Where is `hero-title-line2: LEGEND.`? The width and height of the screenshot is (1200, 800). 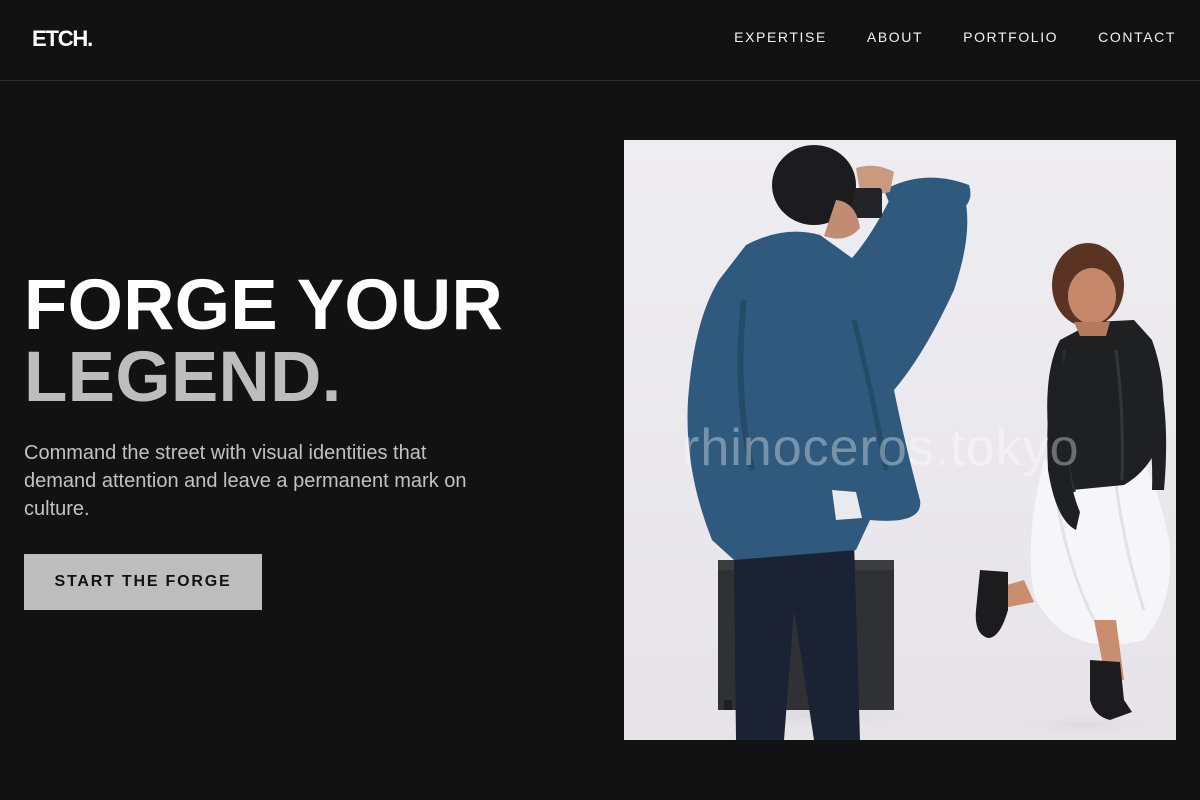 hero-title-line2: LEGEND. is located at coordinates (183, 377).